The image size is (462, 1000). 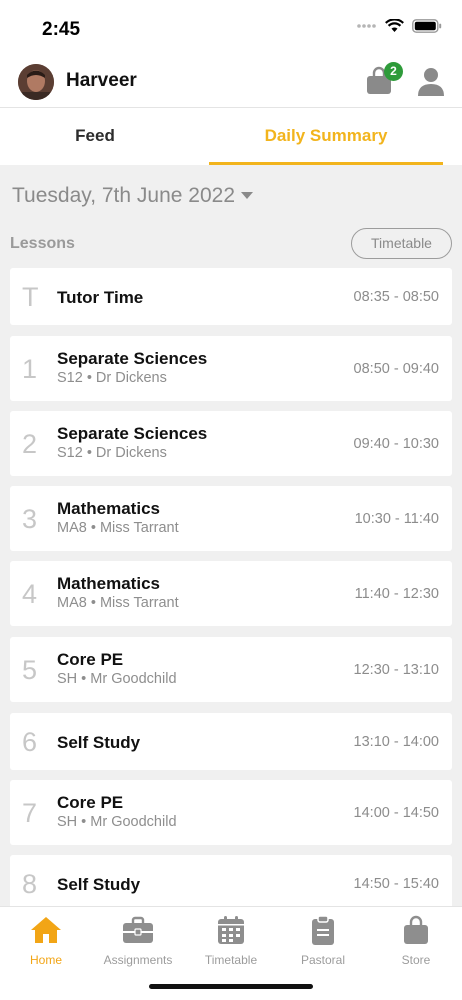 What do you see at coordinates (396, 444) in the screenshot?
I see `lesson-time: 09:40 - 10:30` at bounding box center [396, 444].